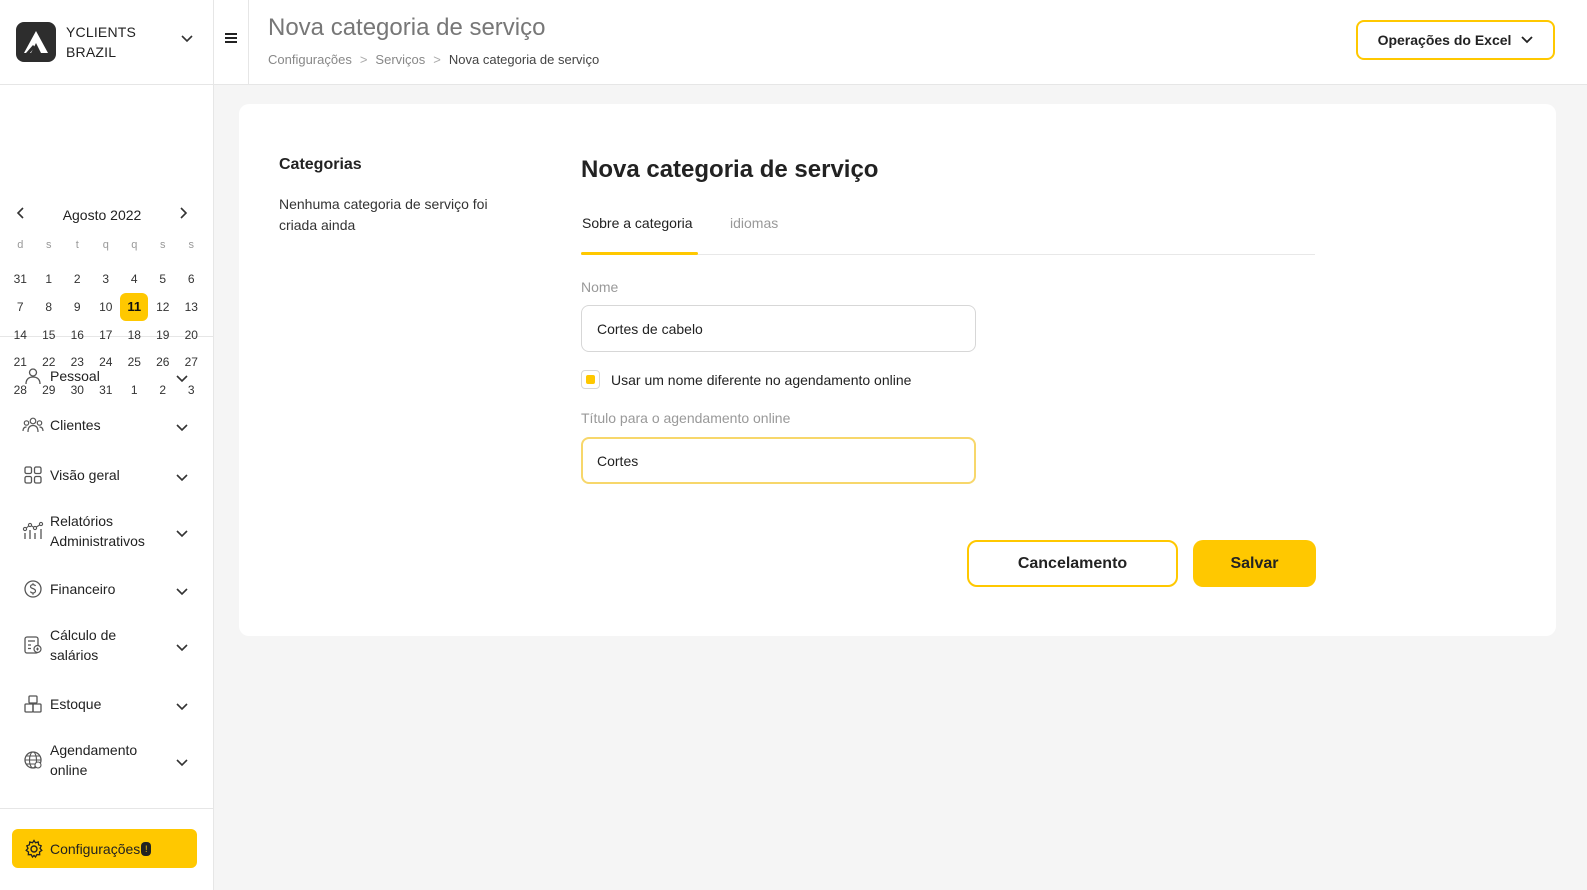 Image resolution: width=1587 pixels, height=890 pixels. I want to click on settings-label: Configurações, so click(95, 848).